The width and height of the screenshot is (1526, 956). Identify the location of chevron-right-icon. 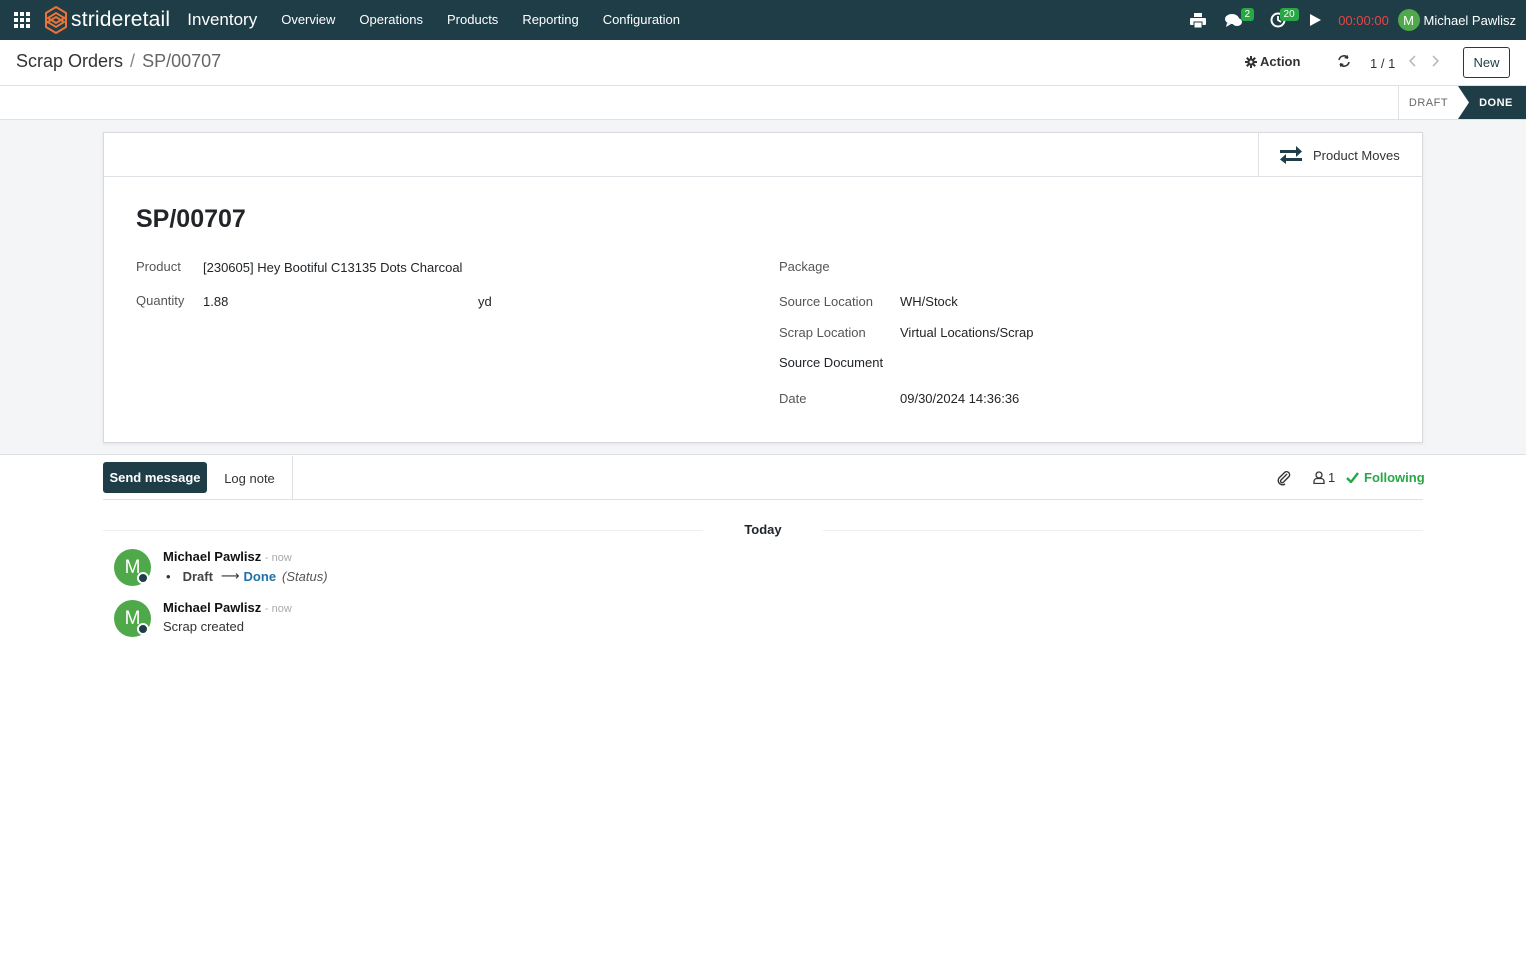
(1435, 62).